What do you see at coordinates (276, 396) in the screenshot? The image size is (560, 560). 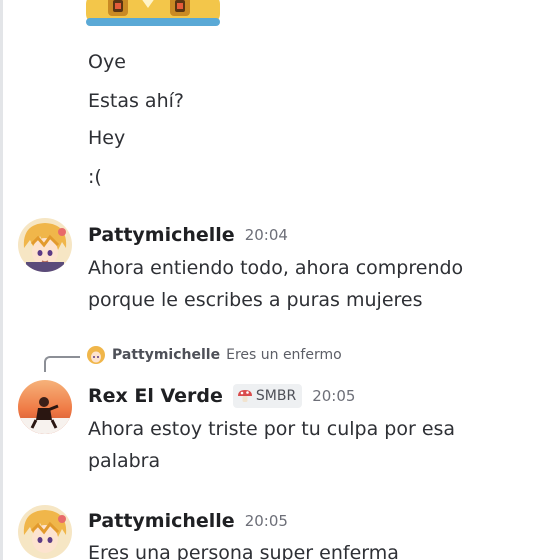 I see `role-tag-label: SMBR` at bounding box center [276, 396].